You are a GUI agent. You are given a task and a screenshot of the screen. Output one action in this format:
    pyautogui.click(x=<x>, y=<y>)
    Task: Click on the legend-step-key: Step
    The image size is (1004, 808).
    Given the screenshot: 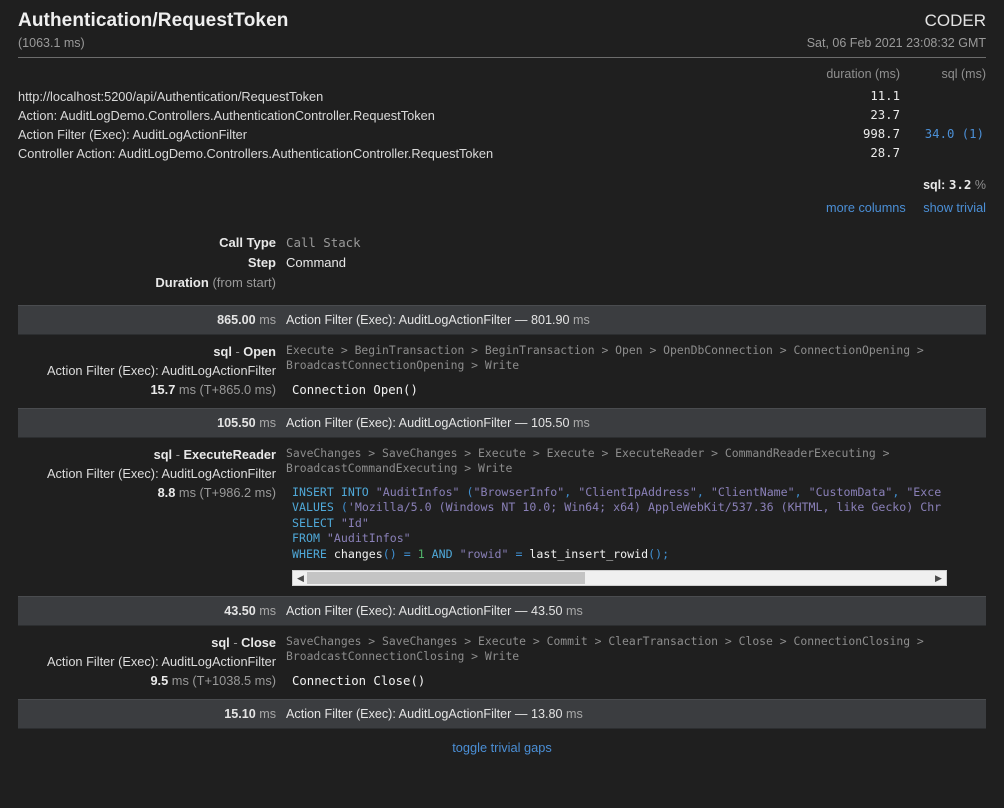 What is the action you would take?
    pyautogui.click(x=261, y=262)
    